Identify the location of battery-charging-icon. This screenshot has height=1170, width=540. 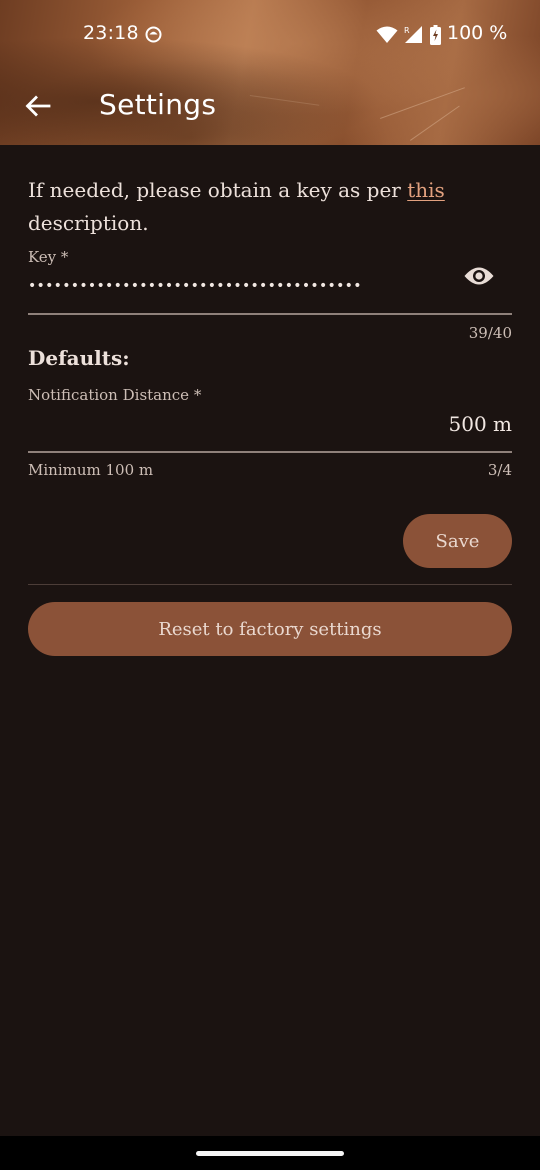
(435, 35).